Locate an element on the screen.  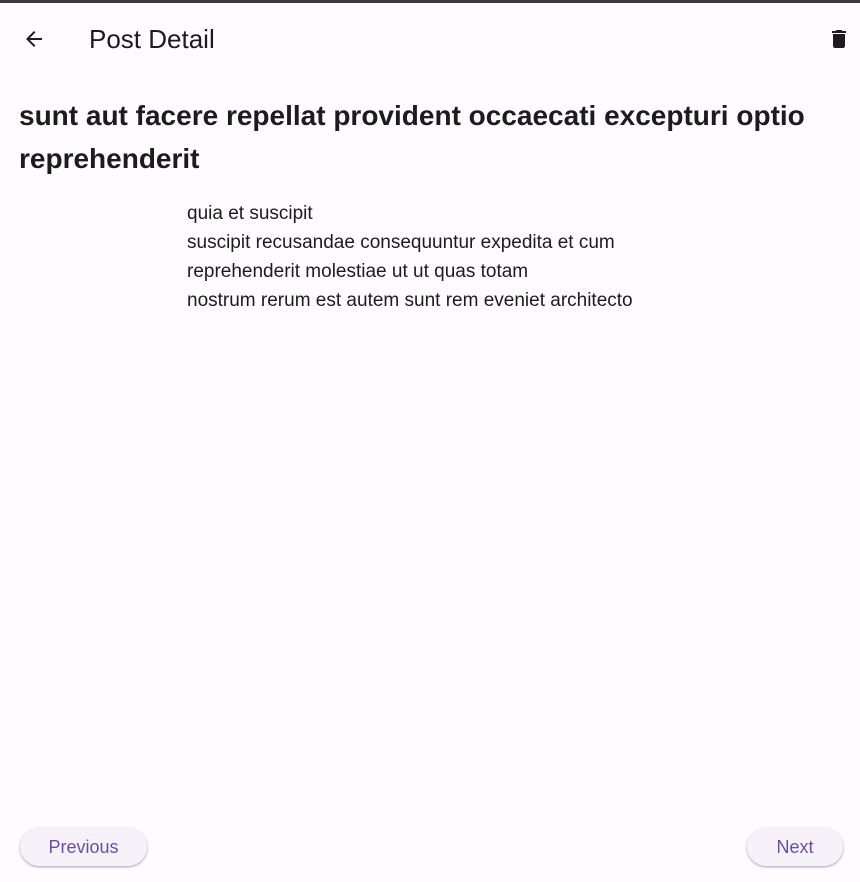
next-button-label: Next is located at coordinates (795, 846).